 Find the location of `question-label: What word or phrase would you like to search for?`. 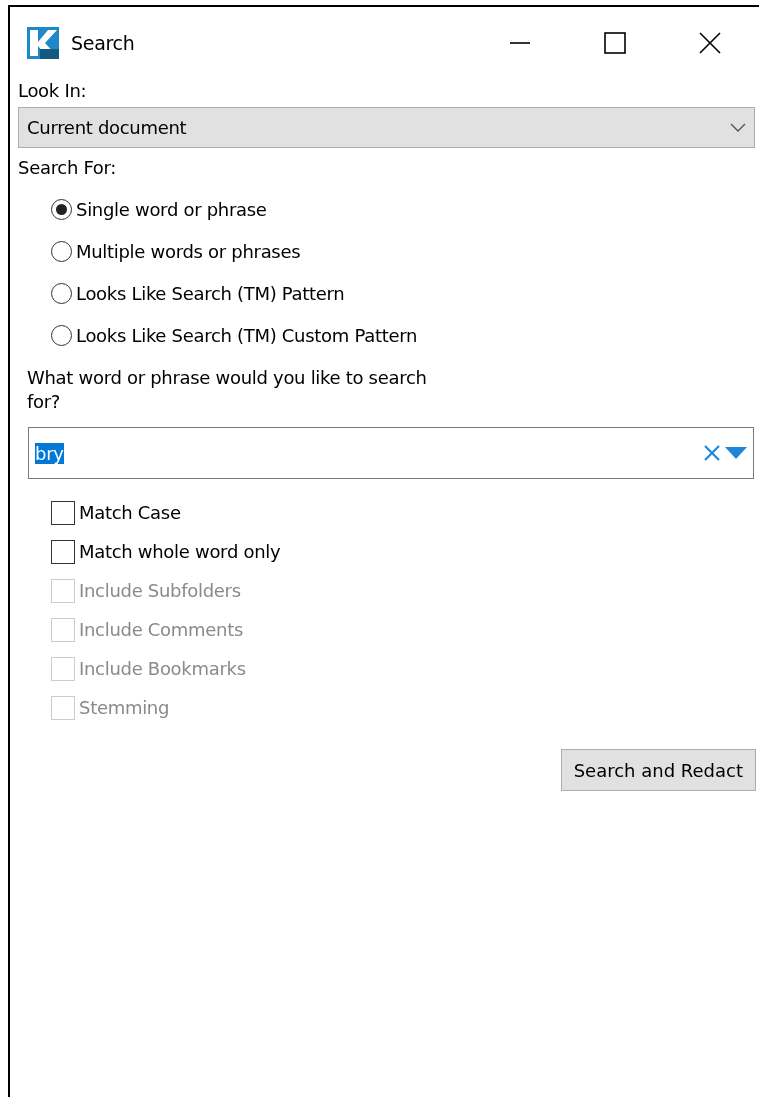

question-label: What word or phrase would you like to search for? is located at coordinates (227, 390).